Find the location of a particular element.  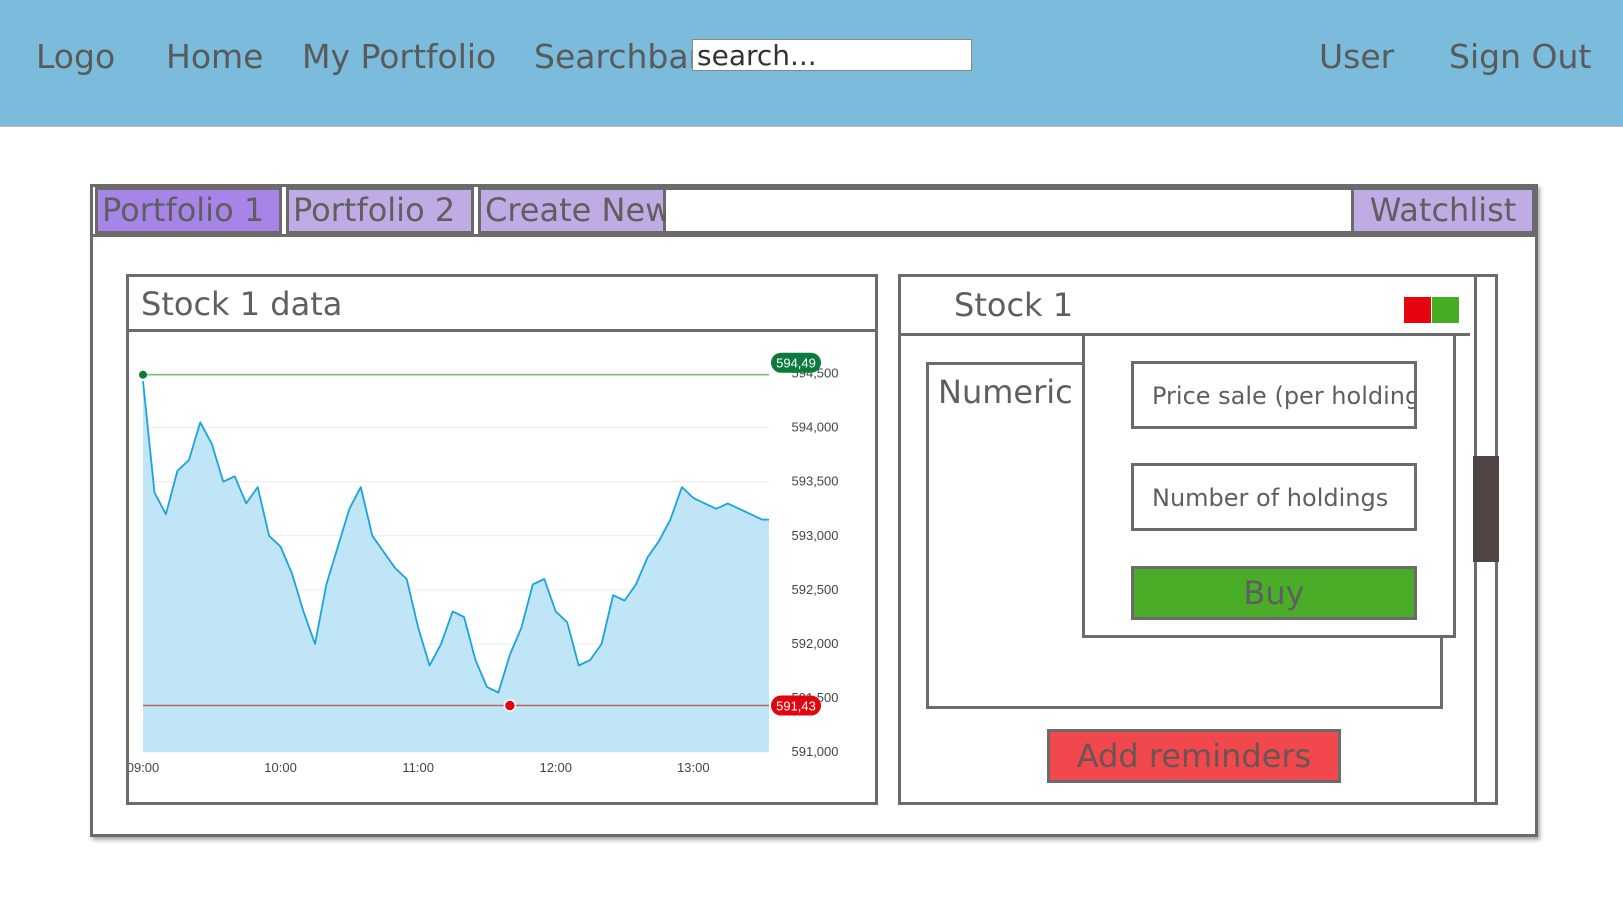

tab-portfolio-2: Portfolio 2 is located at coordinates (380, 210).